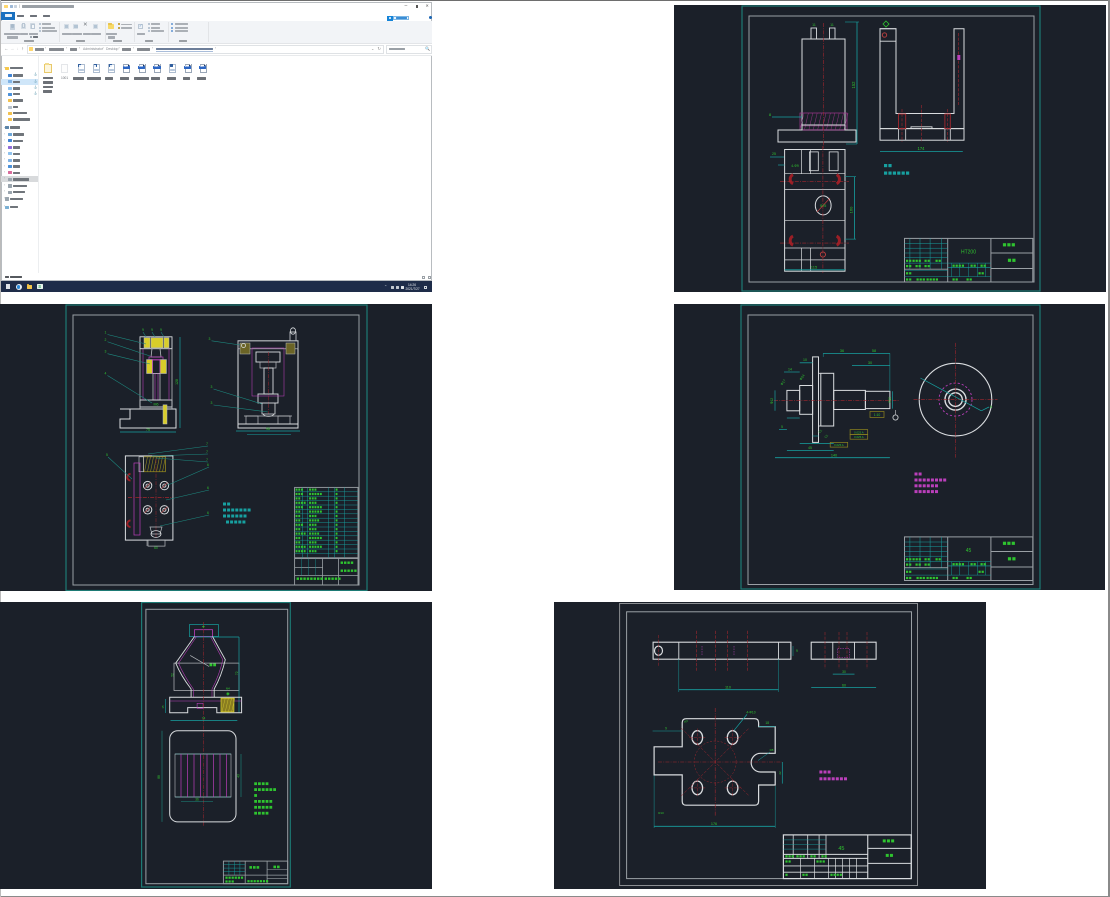 This screenshot has width=1110, height=897. What do you see at coordinates (774, 154) in the screenshot?
I see `svg-text: 25` at bounding box center [774, 154].